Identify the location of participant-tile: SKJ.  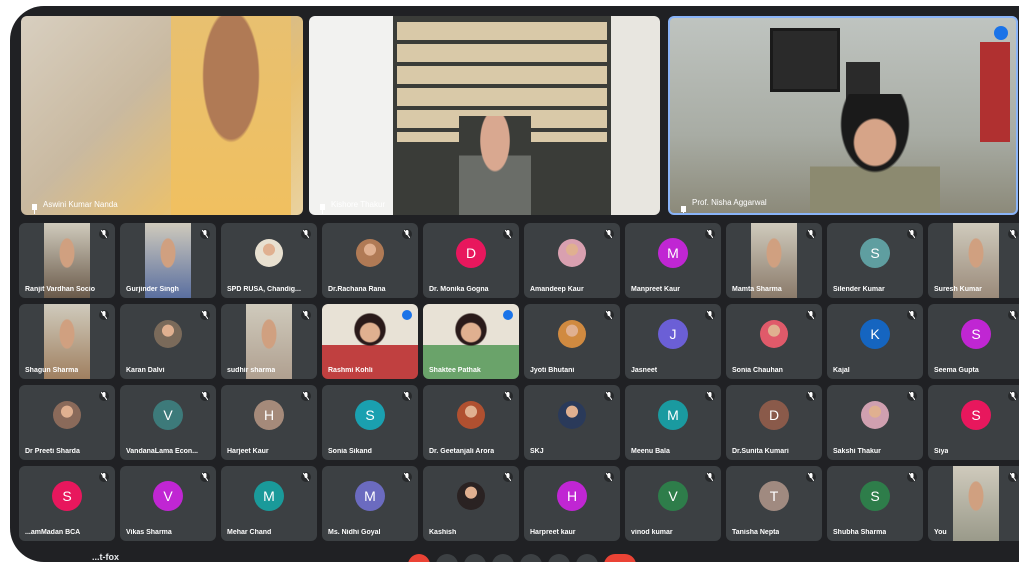
(572, 422).